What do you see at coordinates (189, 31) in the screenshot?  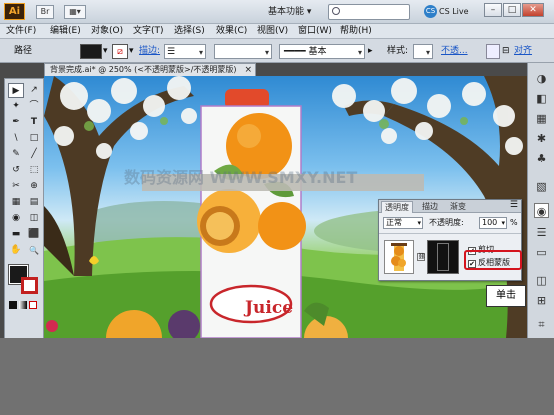 I see `menu-select: 选择(S)` at bounding box center [189, 31].